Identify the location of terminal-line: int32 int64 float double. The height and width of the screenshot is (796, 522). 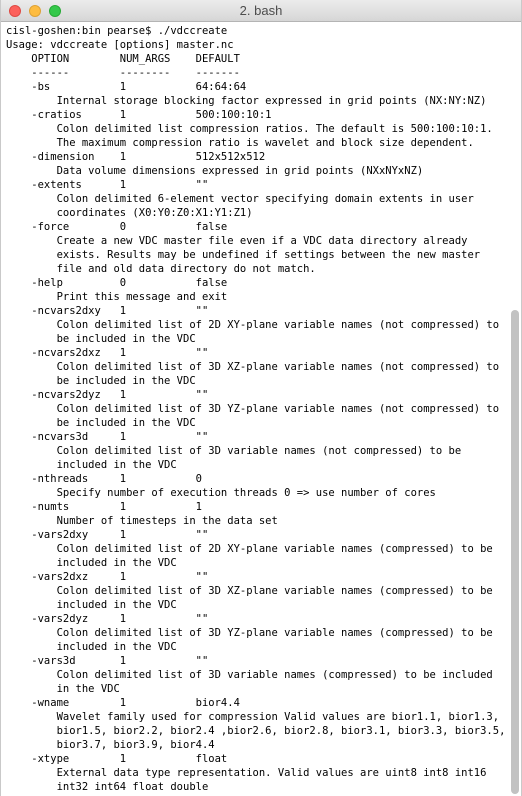
(107, 787).